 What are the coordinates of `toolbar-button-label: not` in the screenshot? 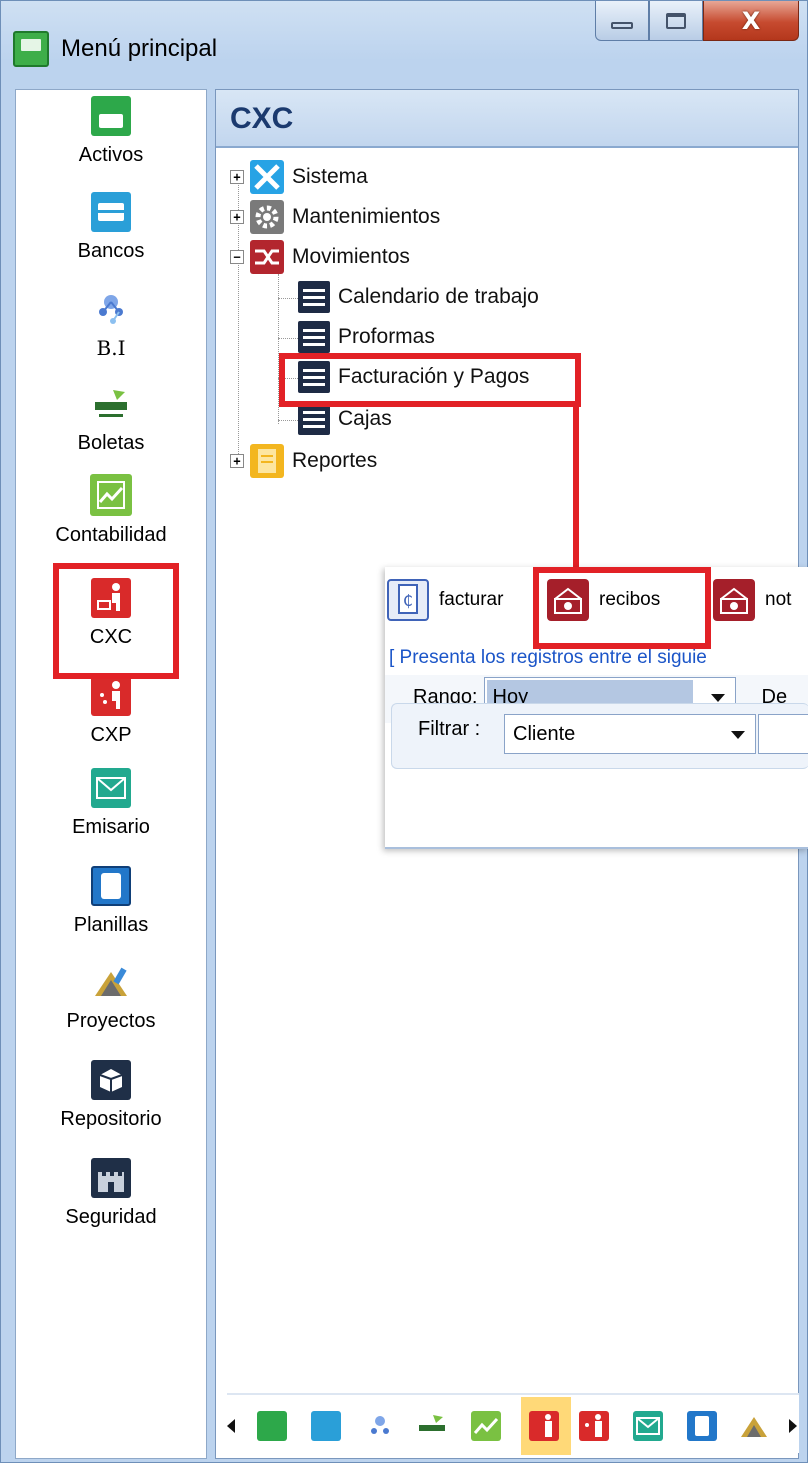 It's located at (778, 599).